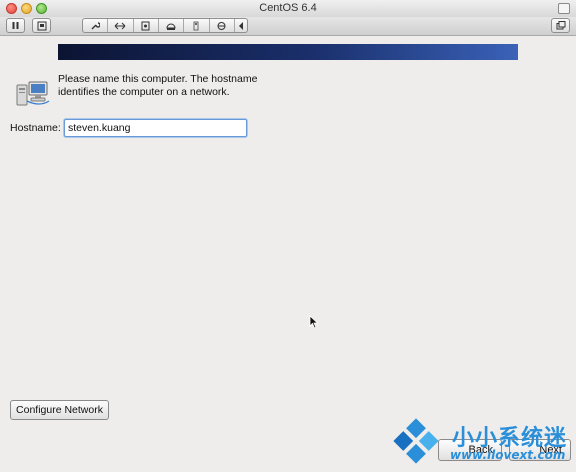 This screenshot has height=472, width=576. What do you see at coordinates (288, 52) in the screenshot?
I see `installer-banner` at bounding box center [288, 52].